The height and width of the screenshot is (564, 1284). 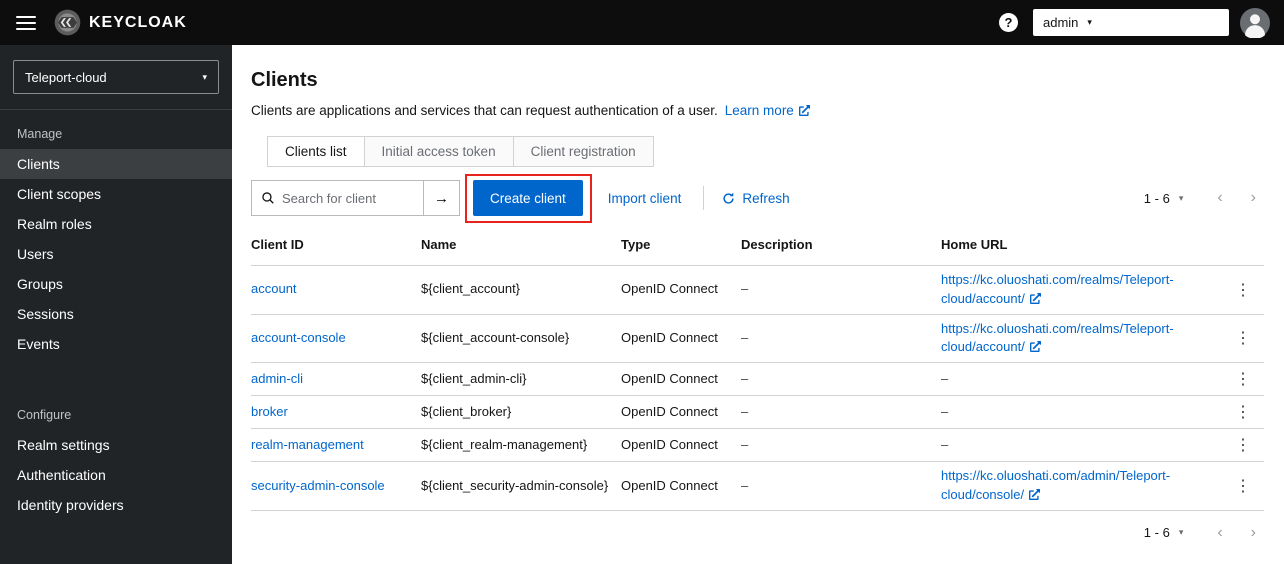 I want to click on help-icon: ?, so click(x=1008, y=22).